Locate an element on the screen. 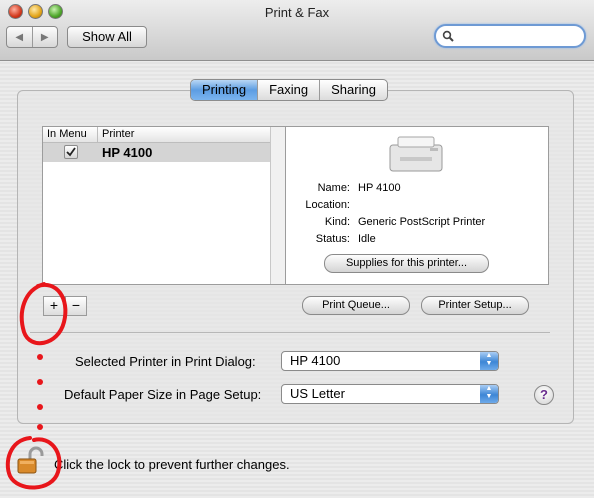 This screenshot has width=594, height=498. tab-printing: Printing is located at coordinates (224, 90).